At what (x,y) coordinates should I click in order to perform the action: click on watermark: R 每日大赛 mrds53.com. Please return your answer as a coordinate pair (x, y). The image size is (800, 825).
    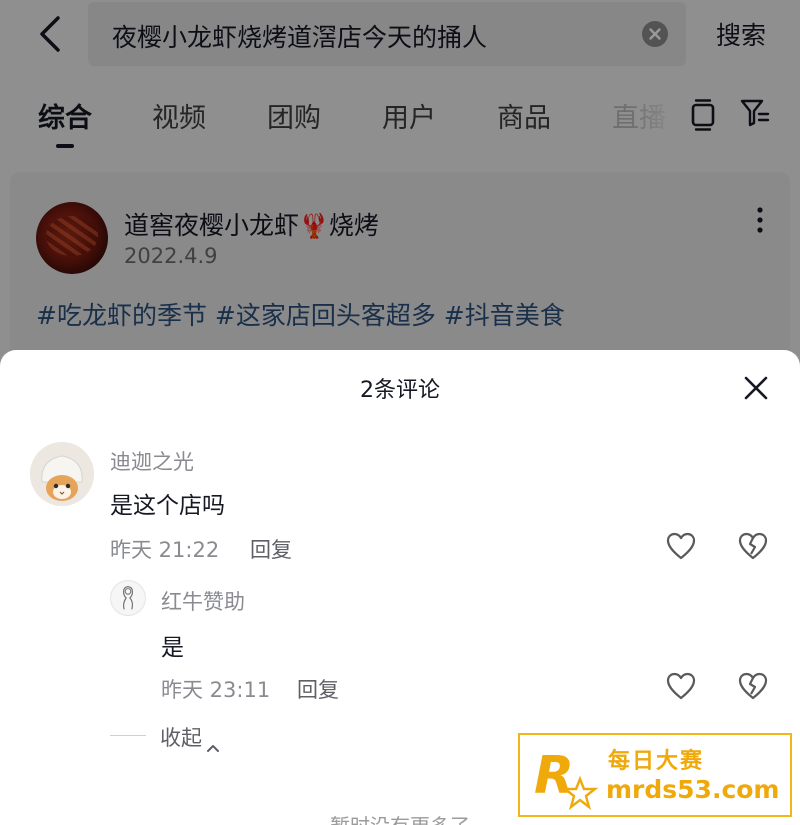
    Looking at the image, I should click on (655, 775).